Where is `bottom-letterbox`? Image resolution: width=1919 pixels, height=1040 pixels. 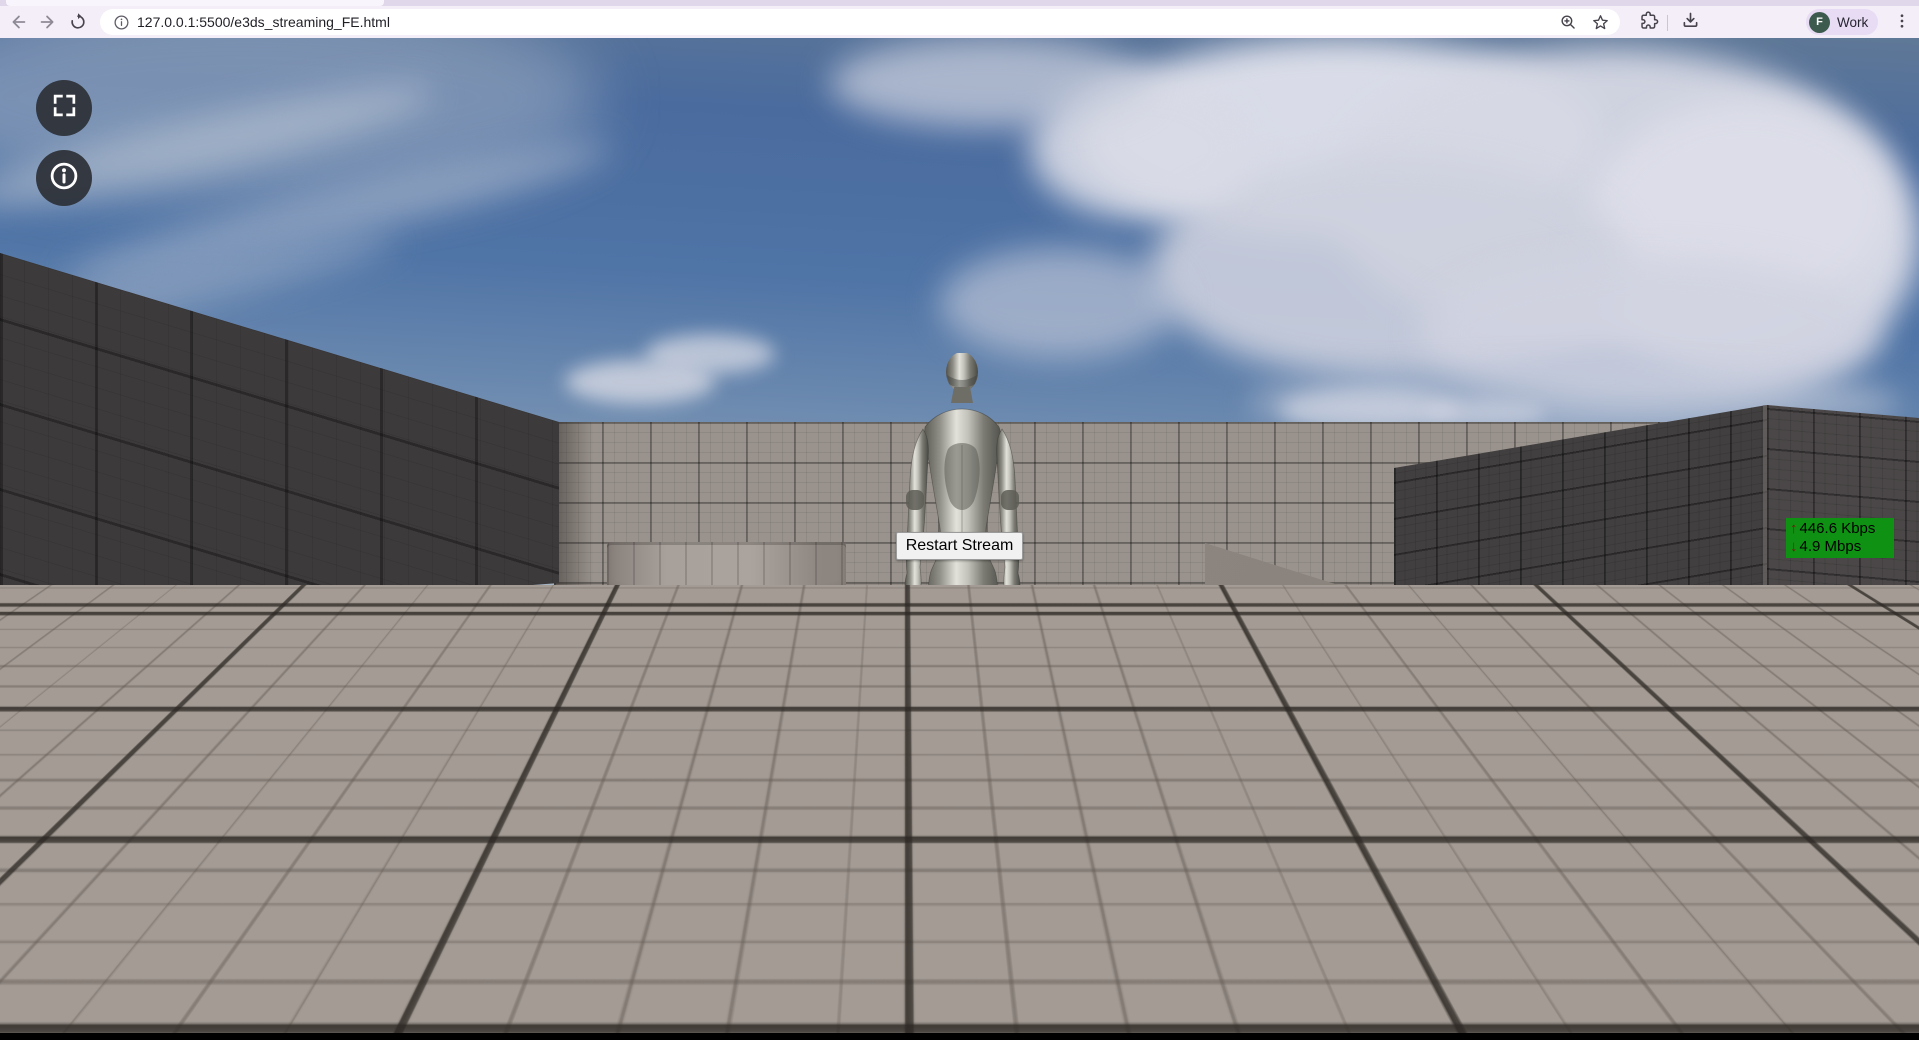
bottom-letterbox is located at coordinates (959, 1036).